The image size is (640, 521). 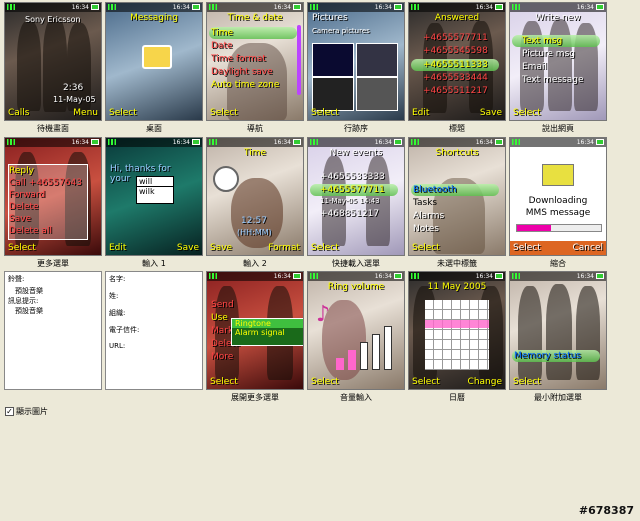 I want to click on call-list-item: +4655577711, so click(x=455, y=38).